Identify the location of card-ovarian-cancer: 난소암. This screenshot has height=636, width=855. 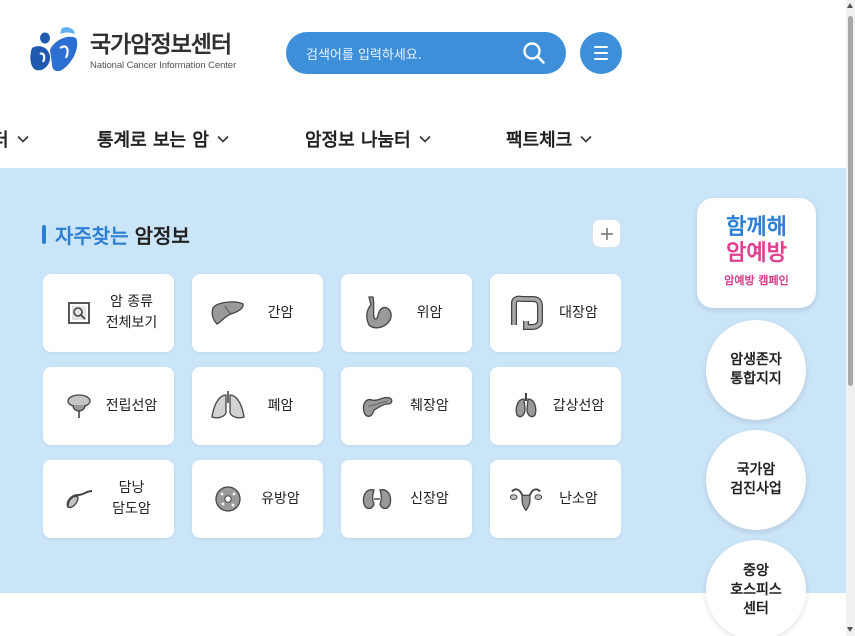
(555, 499).